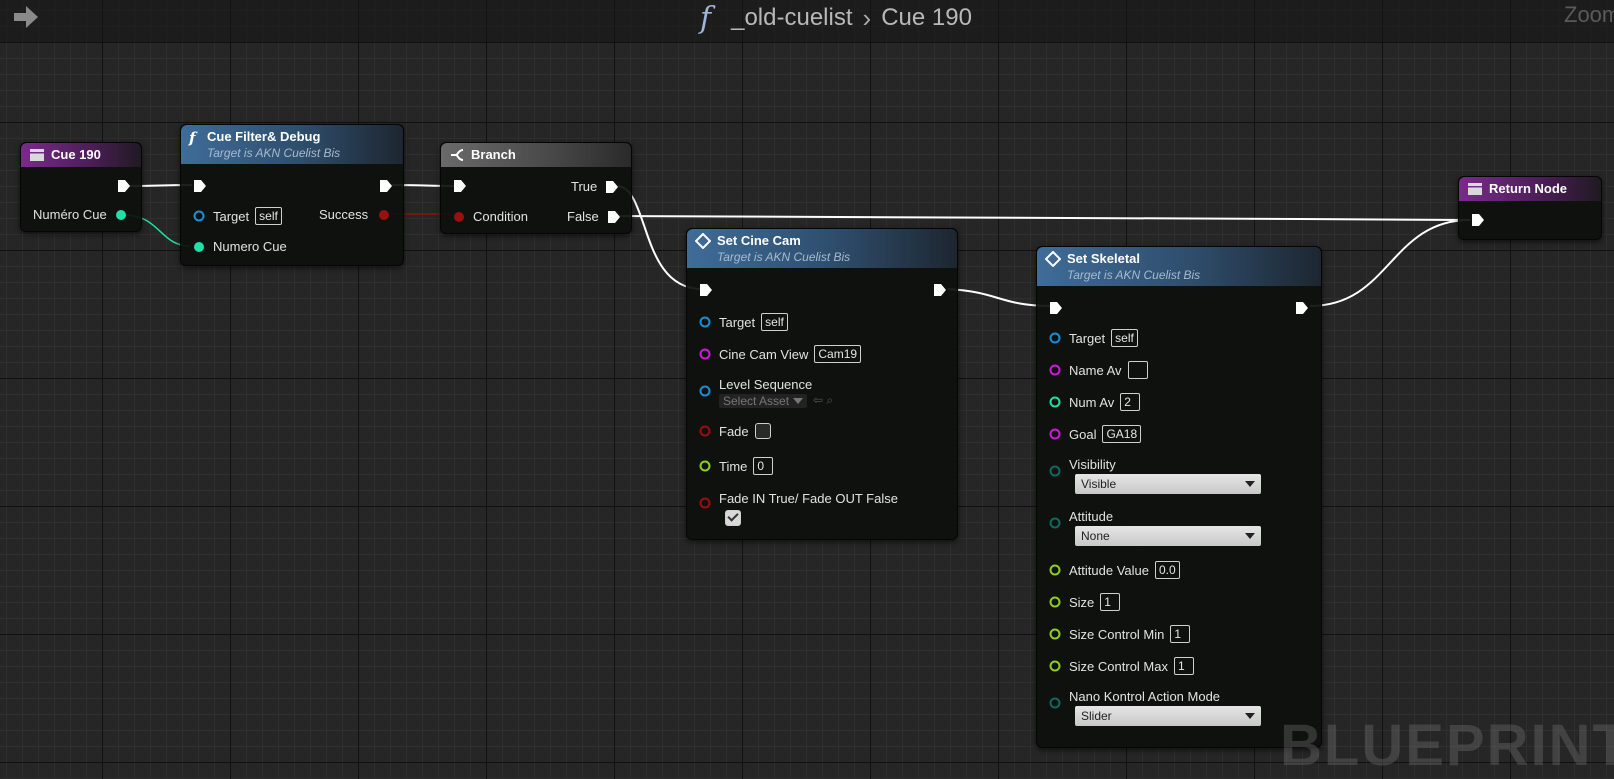  Describe the element at coordinates (70, 214) in the screenshot. I see `pin-label: Numéro Cue` at that location.